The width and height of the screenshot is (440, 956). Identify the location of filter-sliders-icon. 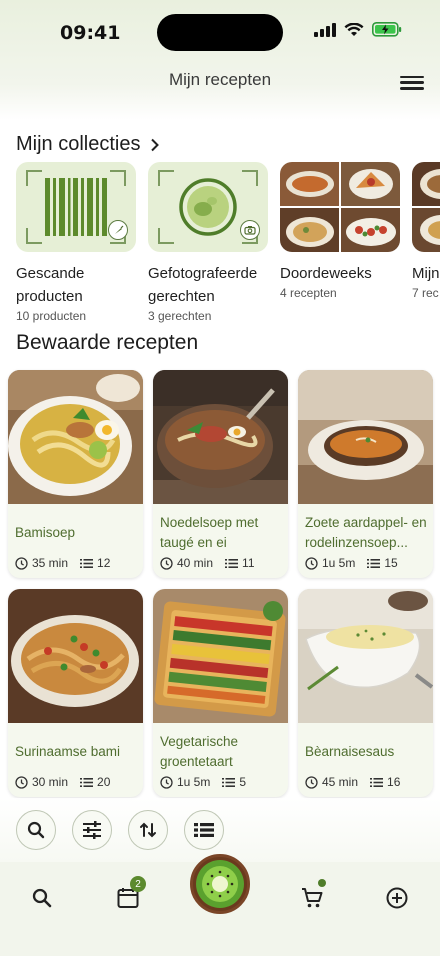
(92, 830).